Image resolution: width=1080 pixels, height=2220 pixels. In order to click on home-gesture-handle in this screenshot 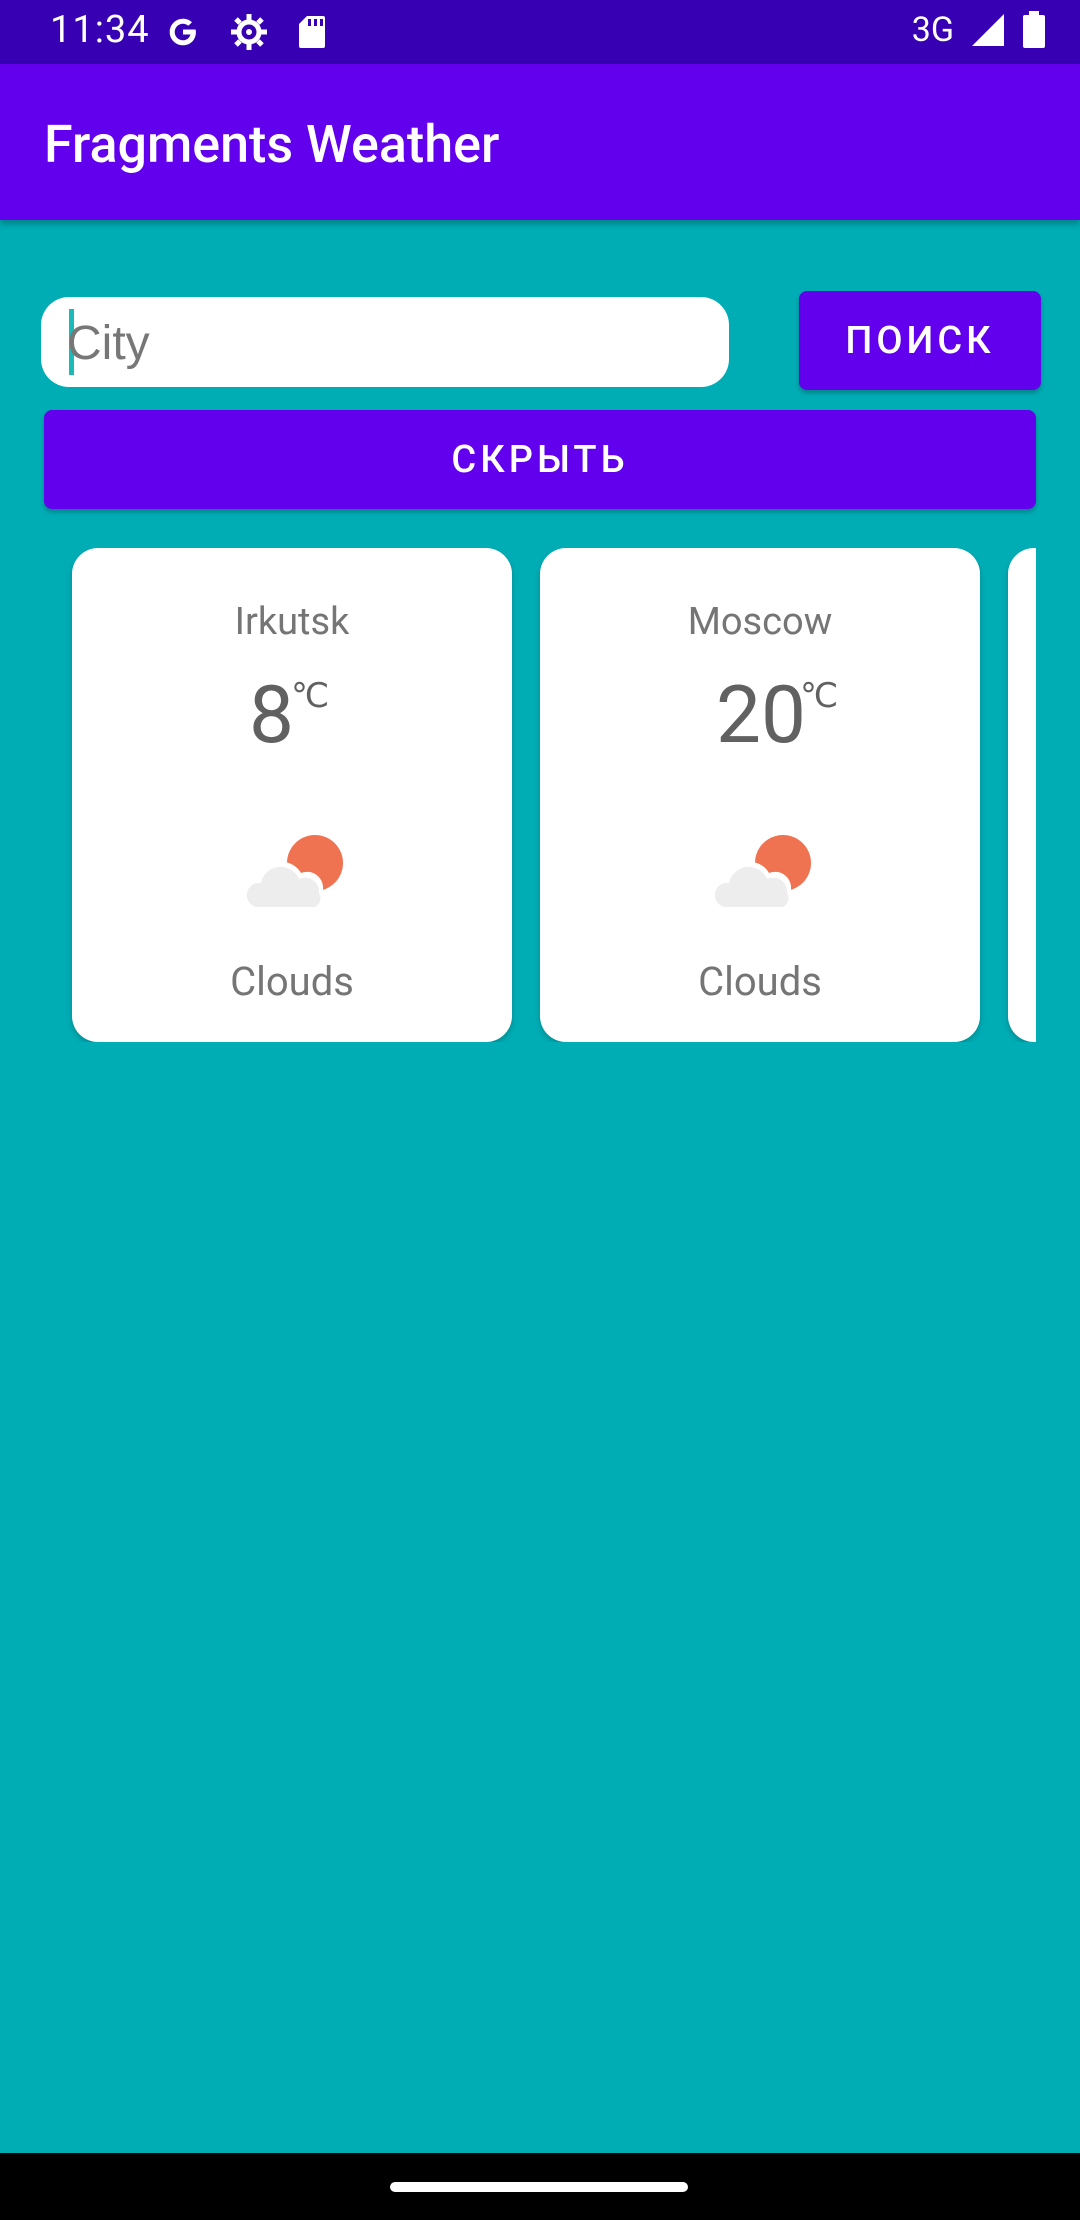, I will do `click(539, 2187)`.